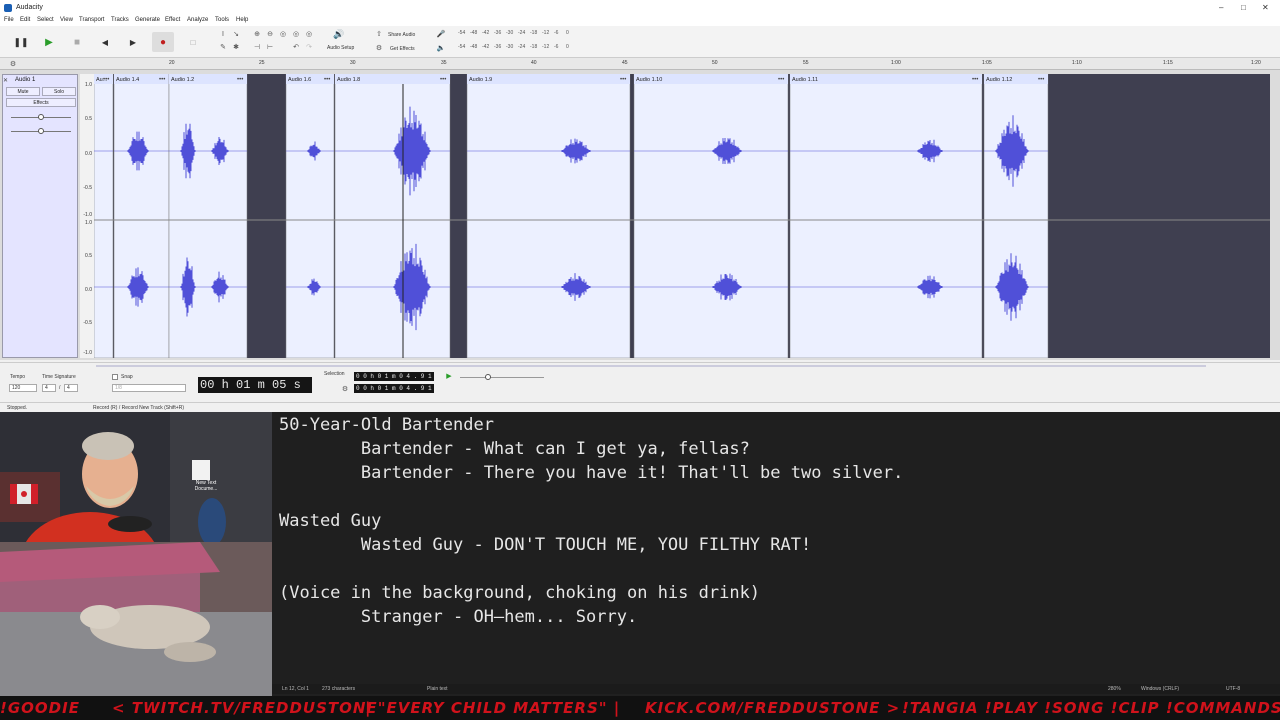 The width and height of the screenshot is (1280, 720). Describe the element at coordinates (257, 34) in the screenshot. I see `zoom-in-icon: ⊕` at that location.